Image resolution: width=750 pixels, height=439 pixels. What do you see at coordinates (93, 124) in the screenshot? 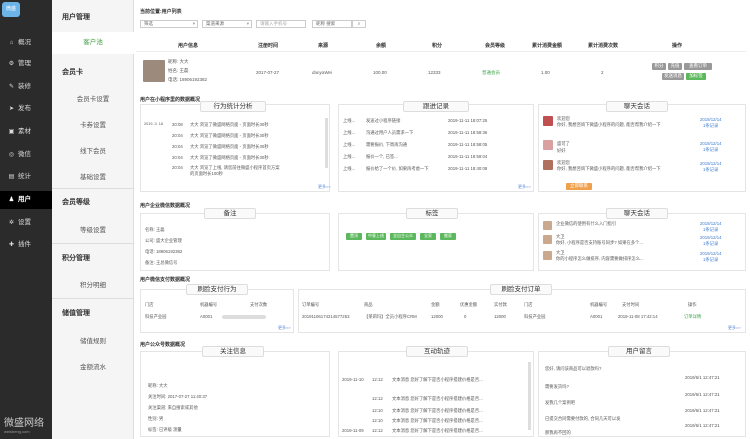
I see `subnav-coupon-settings: 卡券设置` at bounding box center [93, 124].